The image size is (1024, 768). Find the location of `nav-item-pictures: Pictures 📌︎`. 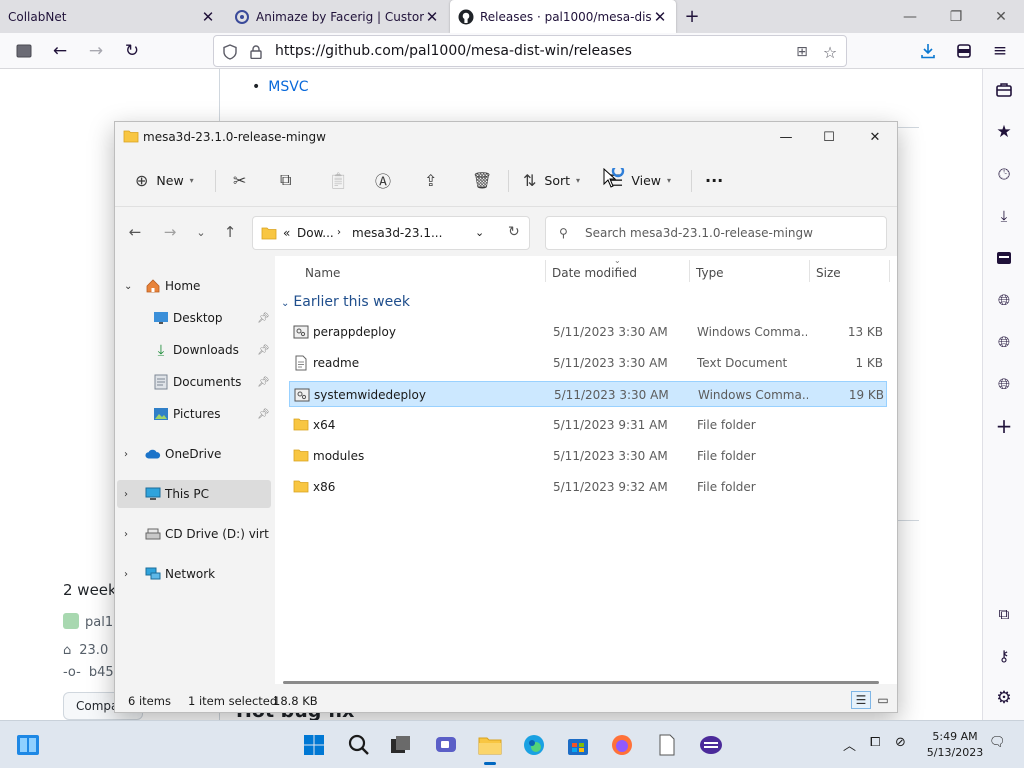

nav-item-pictures: Pictures 📌︎ is located at coordinates (194, 414).